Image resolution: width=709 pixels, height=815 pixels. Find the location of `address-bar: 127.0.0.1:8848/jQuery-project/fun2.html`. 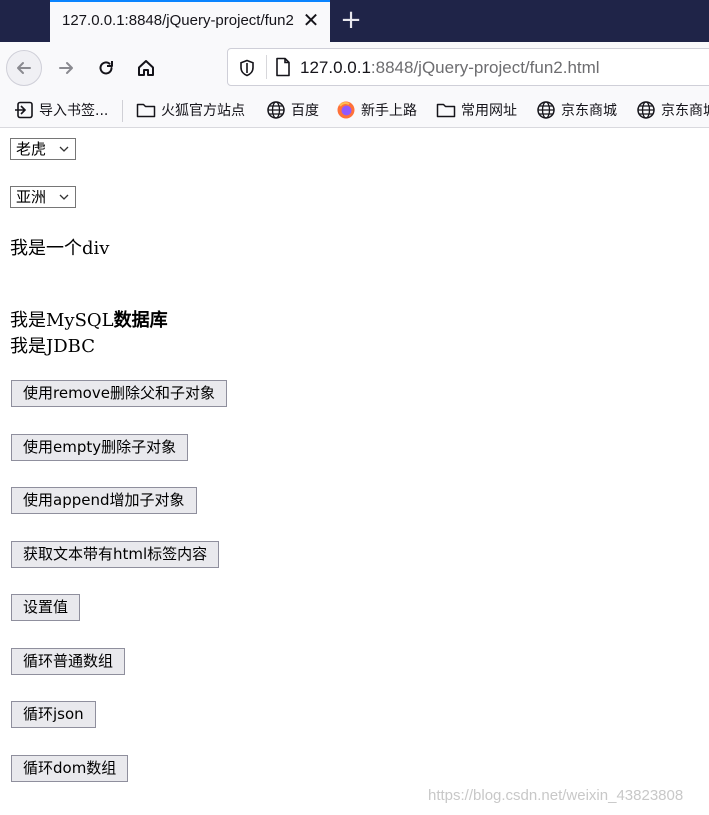

address-bar: 127.0.0.1:8848/jQuery-project/fun2.html is located at coordinates (468, 67).